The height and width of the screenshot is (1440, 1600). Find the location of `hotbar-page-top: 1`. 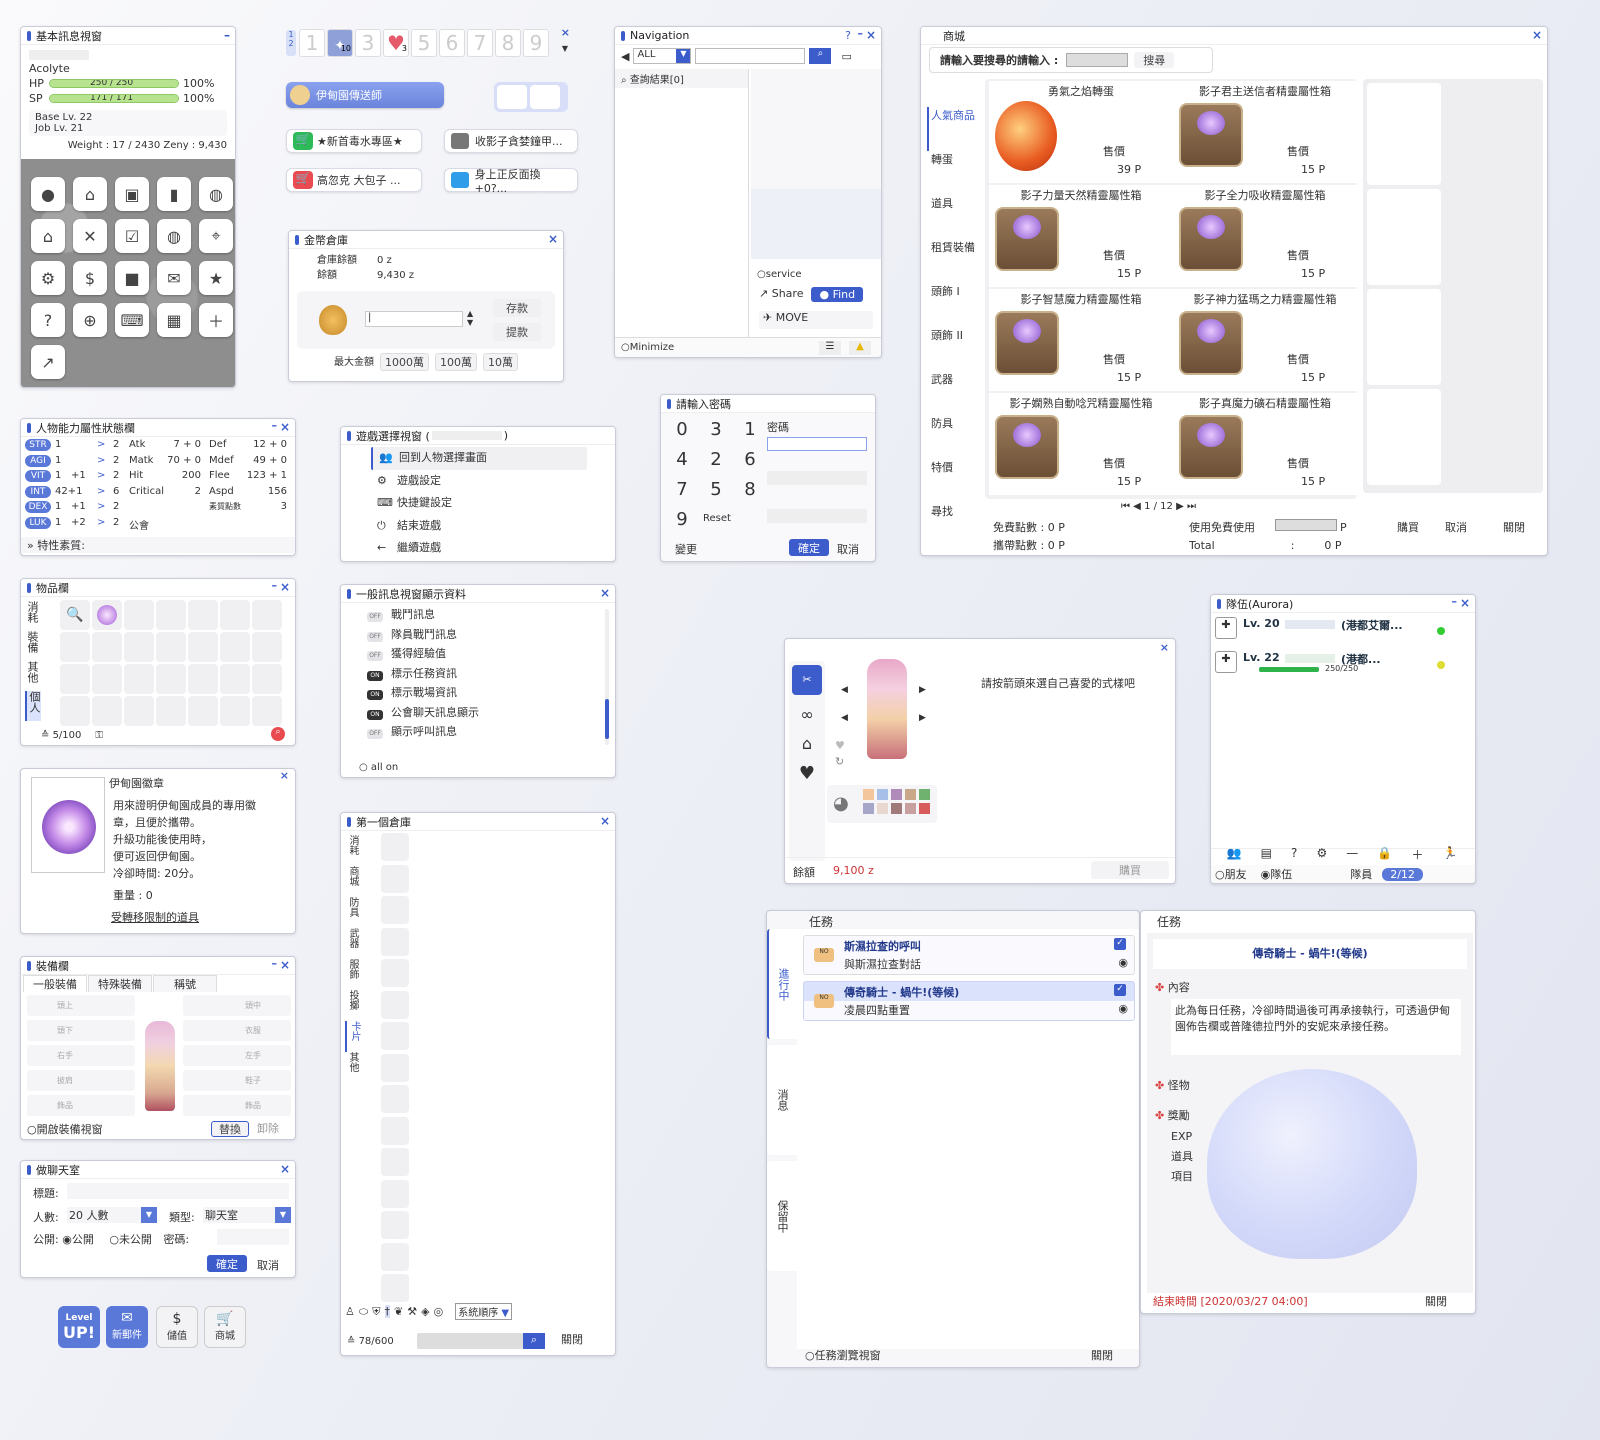

hotbar-page-top: 1 is located at coordinates (291, 34).